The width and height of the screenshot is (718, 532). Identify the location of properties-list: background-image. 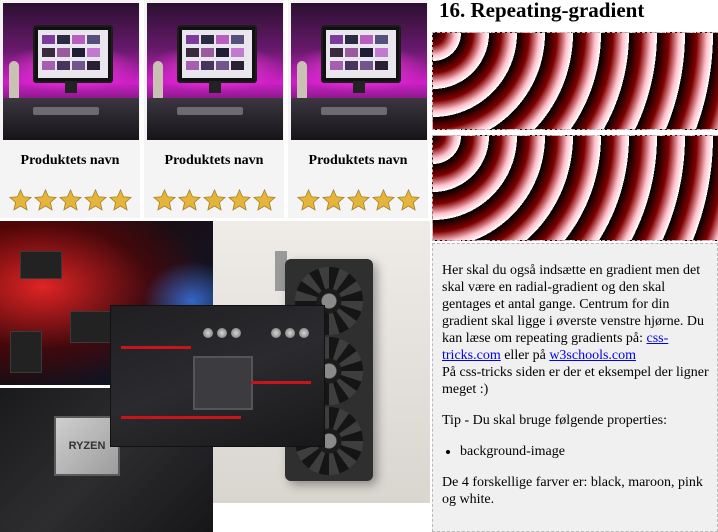
(575, 451).